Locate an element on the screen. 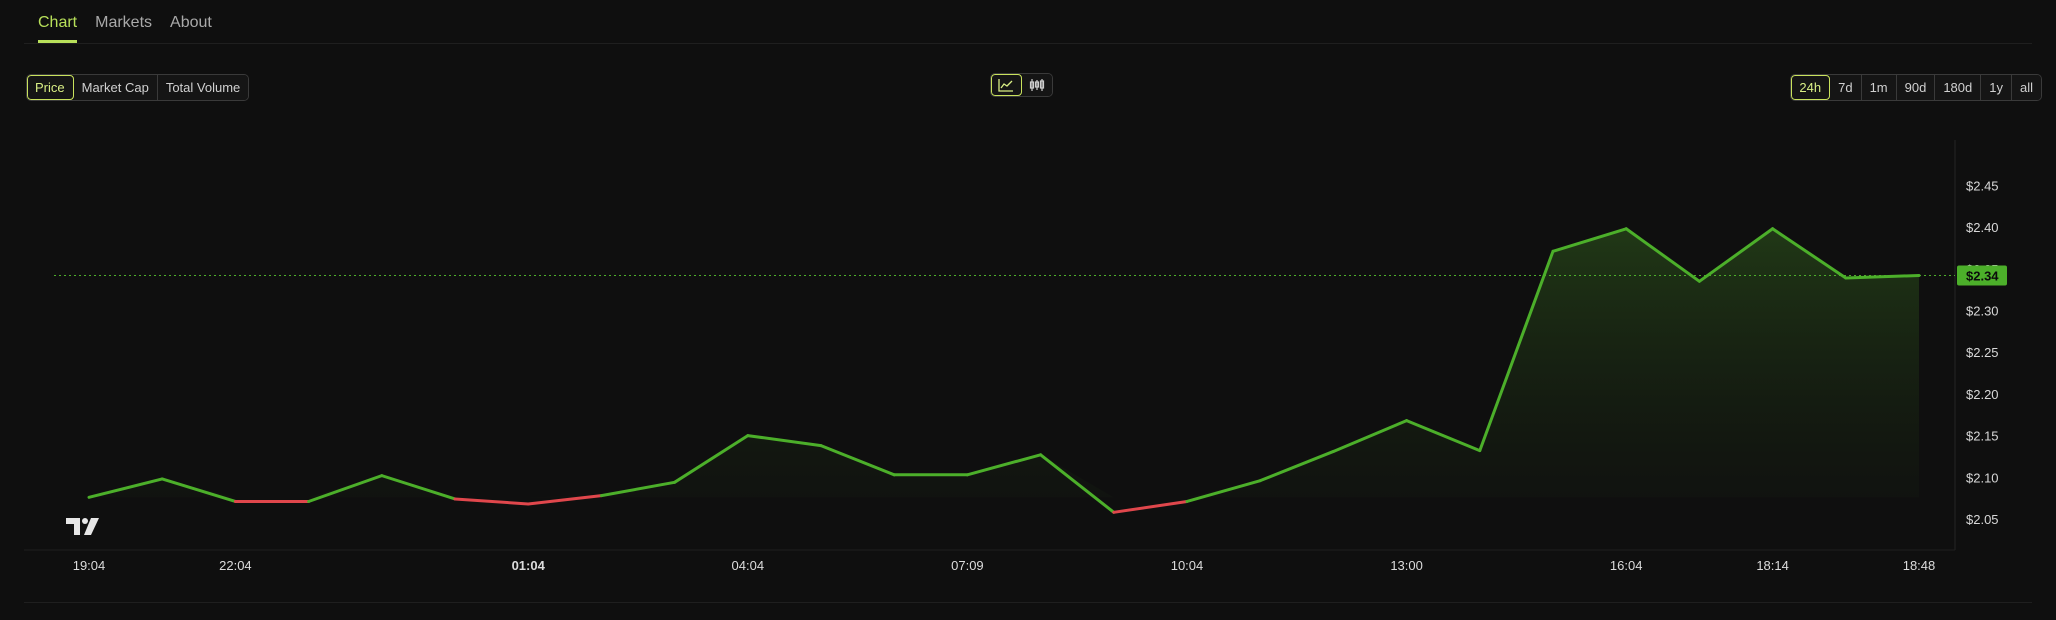 The width and height of the screenshot is (2056, 620). x-tick-label: 01:04 is located at coordinates (529, 565).